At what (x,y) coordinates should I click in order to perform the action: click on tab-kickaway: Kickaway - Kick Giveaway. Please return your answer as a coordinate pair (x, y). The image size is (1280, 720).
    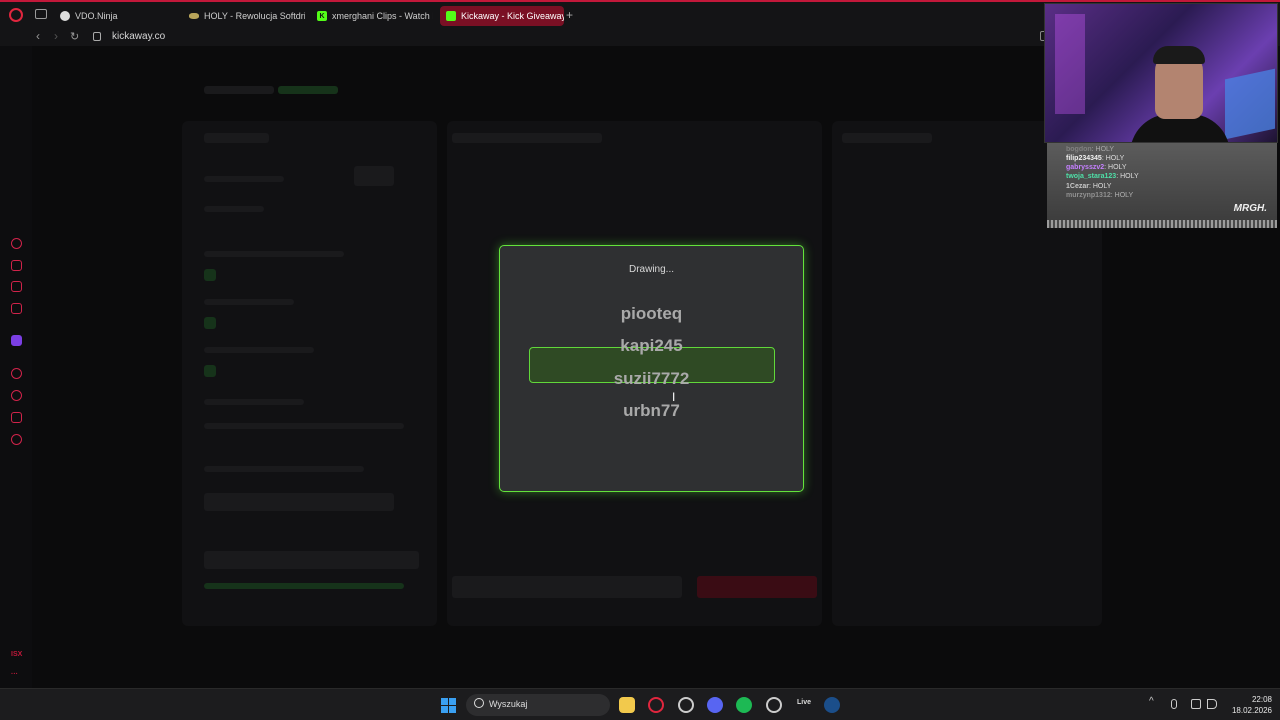
    Looking at the image, I should click on (502, 16).